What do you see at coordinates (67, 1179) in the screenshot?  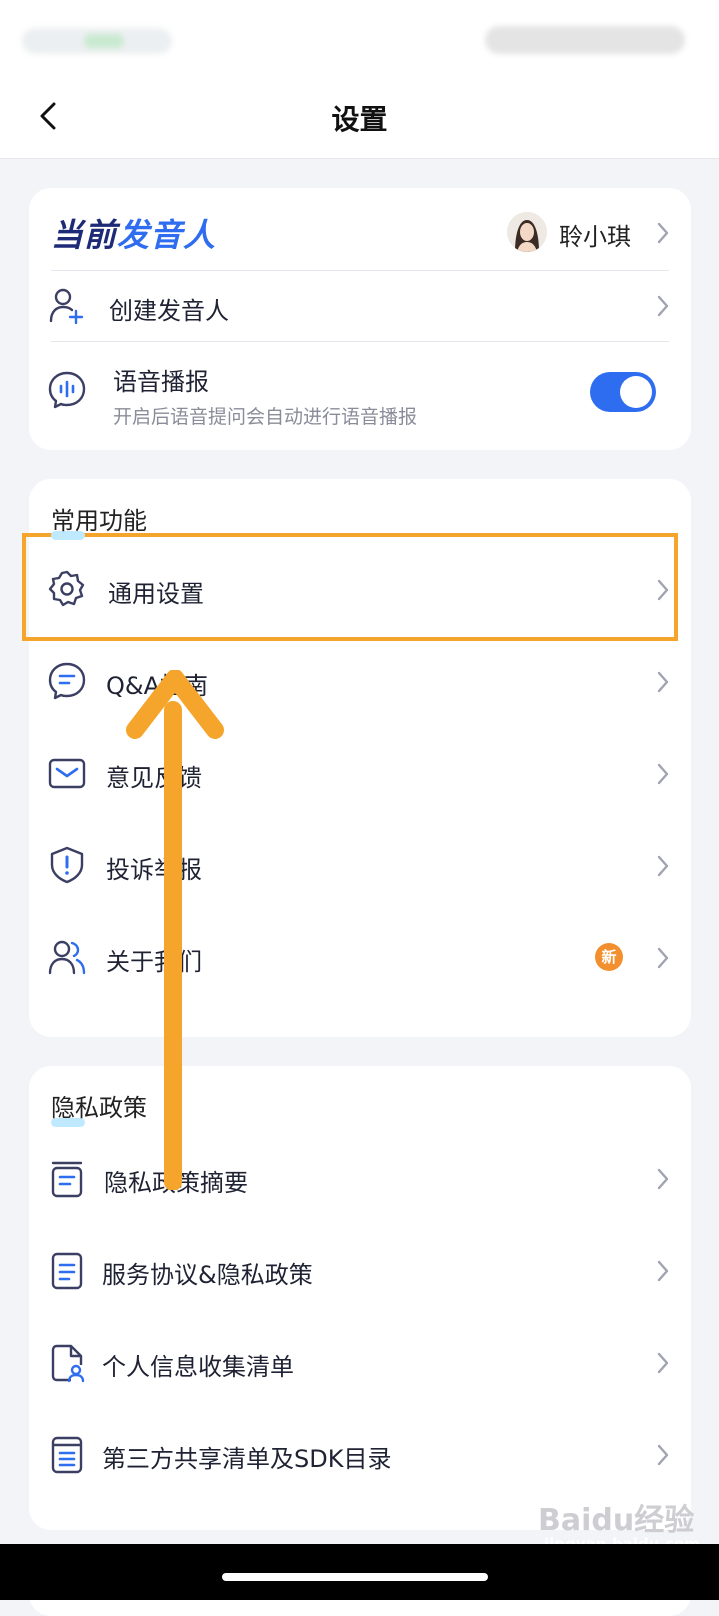 I see `document-summary-icon` at bounding box center [67, 1179].